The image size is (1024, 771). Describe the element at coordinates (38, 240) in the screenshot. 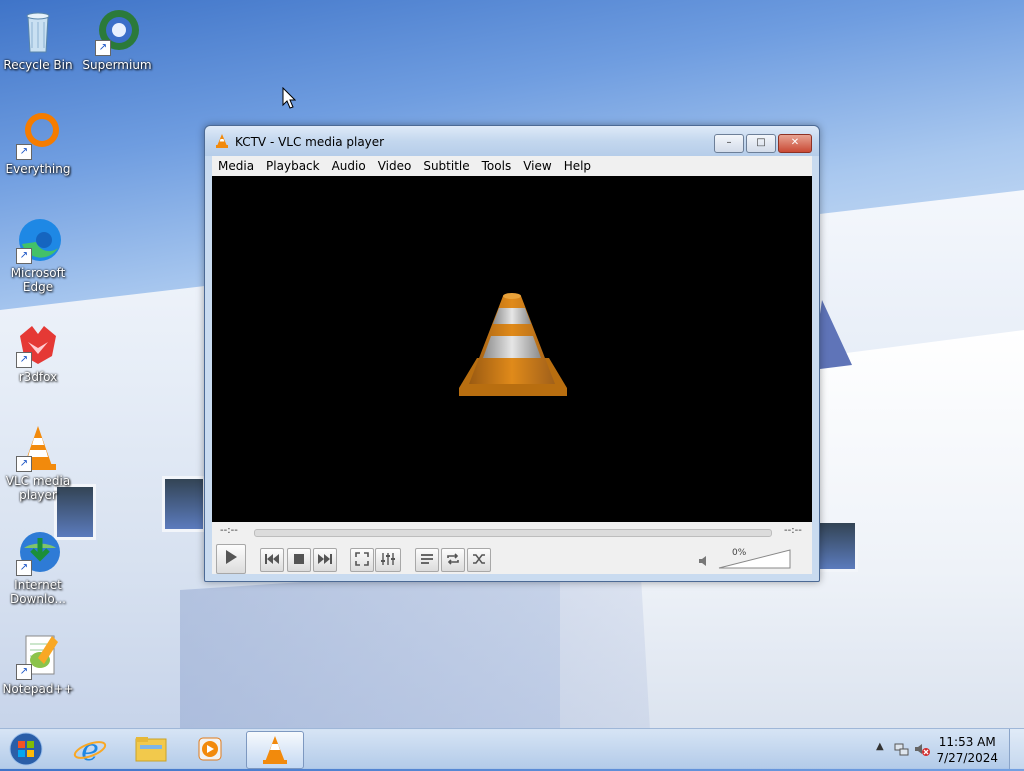

I see `edge-icon: ↗` at that location.